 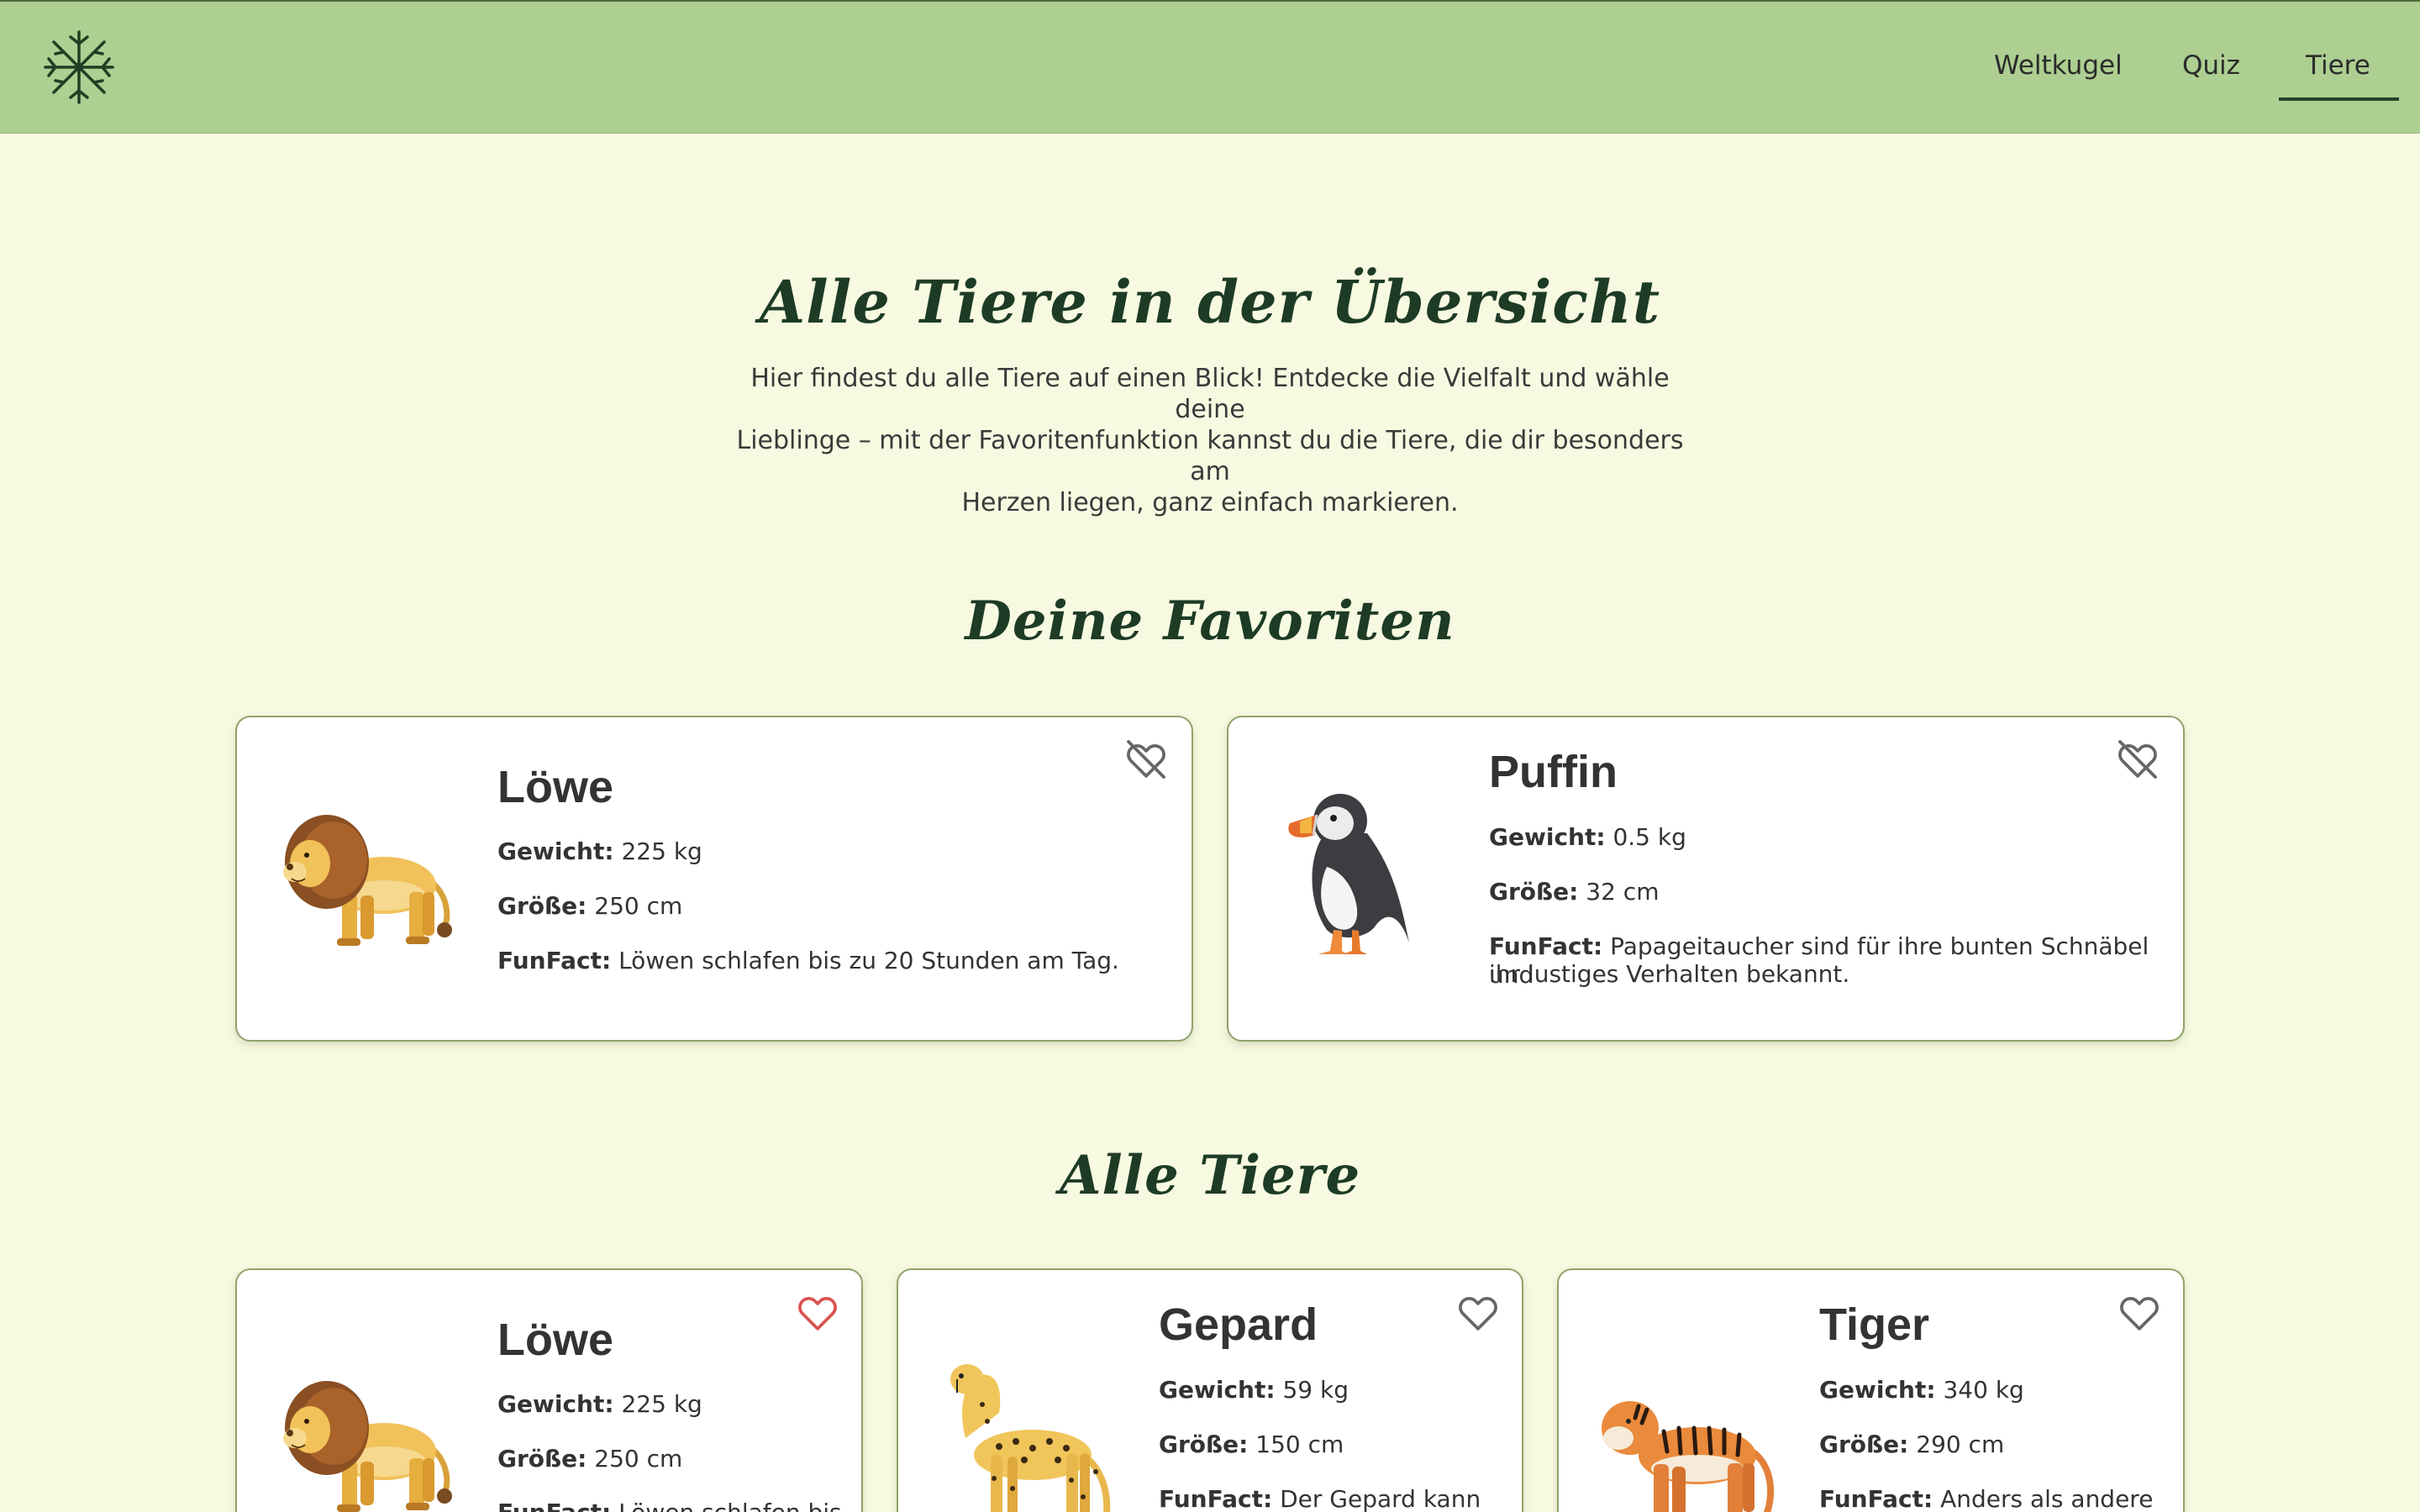 I want to click on animal-name: Gepard, so click(x=1238, y=1324).